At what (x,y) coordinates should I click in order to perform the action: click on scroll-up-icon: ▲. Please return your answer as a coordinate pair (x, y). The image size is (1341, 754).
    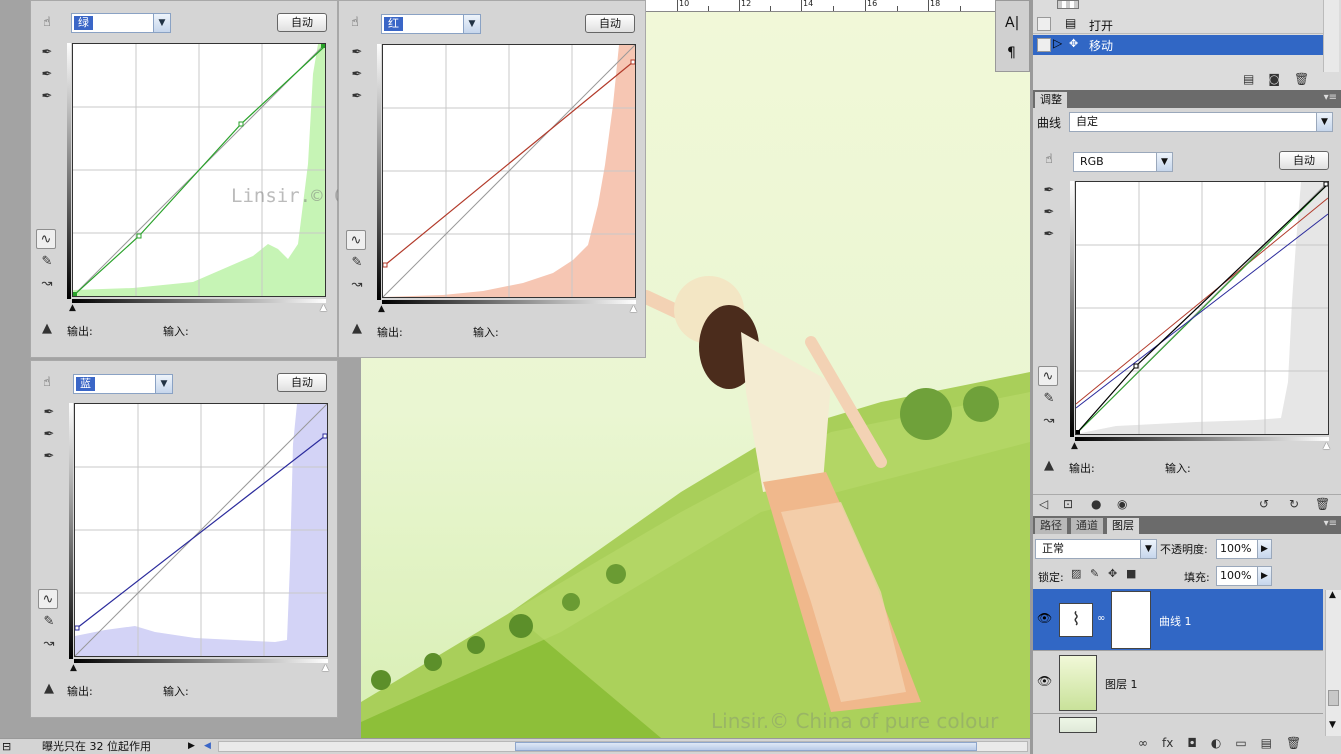
    Looking at the image, I should click on (1332, 595).